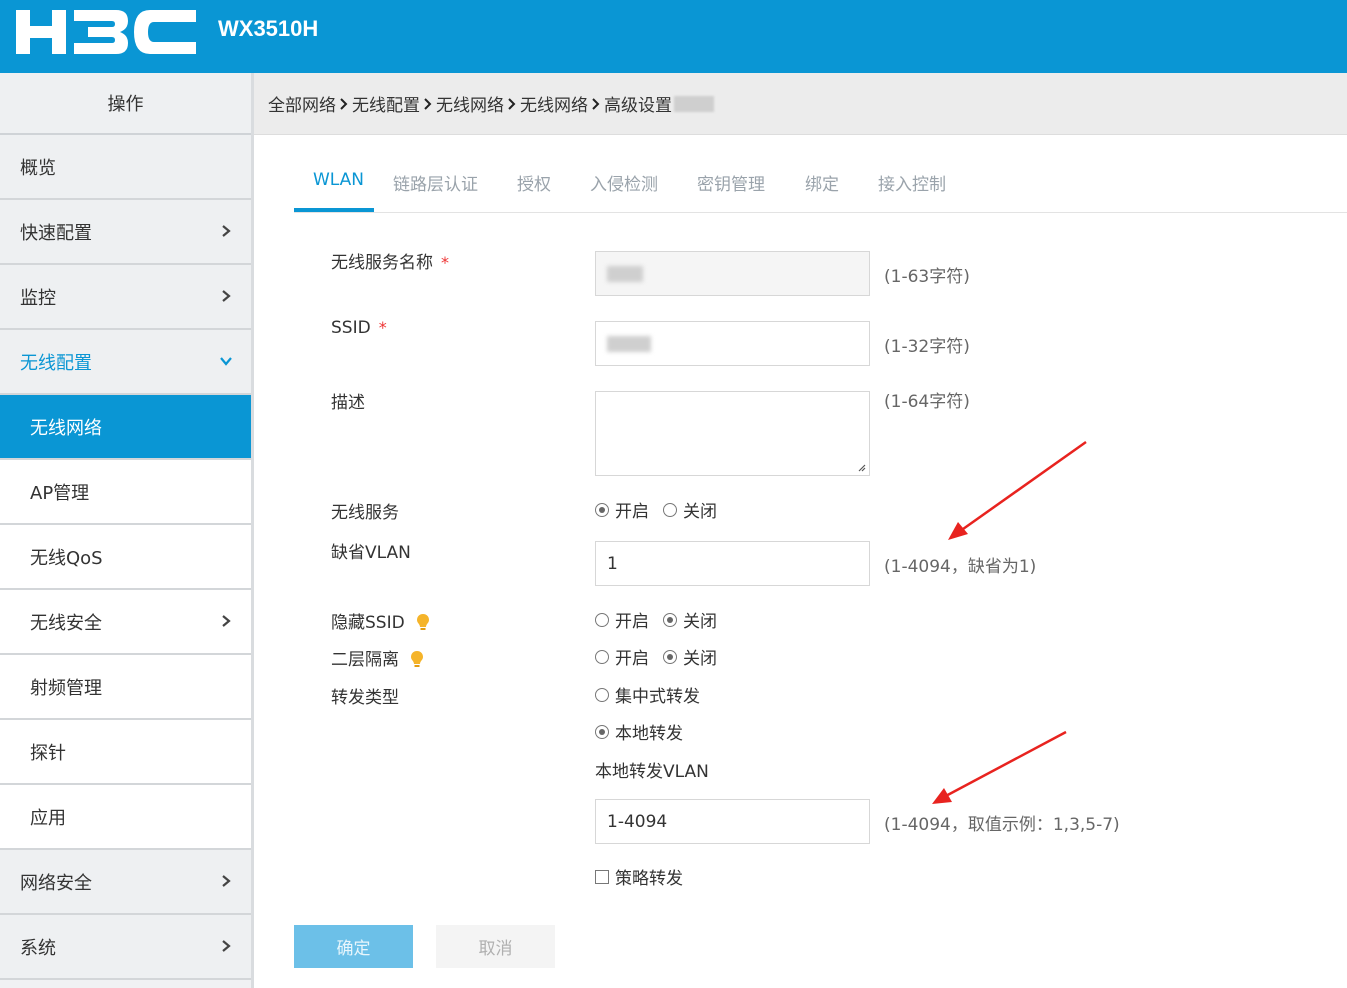 The image size is (1347, 988). I want to click on local-forward-vlan-input: 1-4094, so click(732, 821).